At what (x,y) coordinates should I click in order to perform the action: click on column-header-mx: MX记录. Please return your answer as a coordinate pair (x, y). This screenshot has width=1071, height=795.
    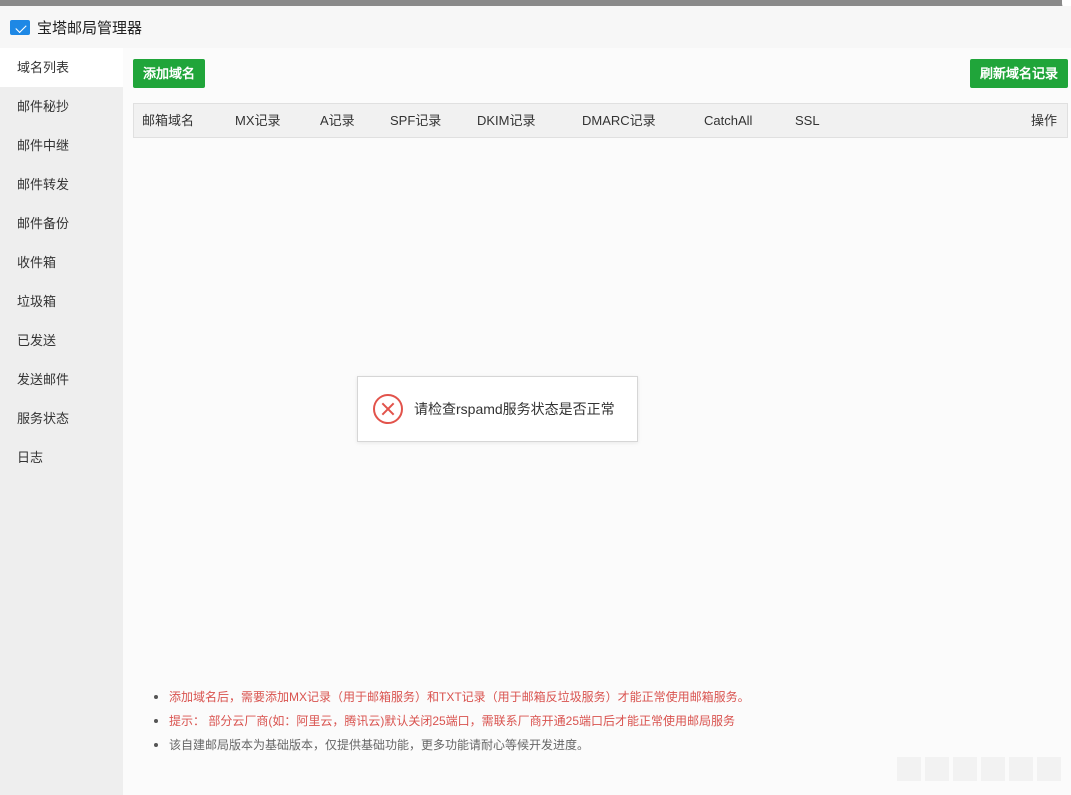
    Looking at the image, I should click on (258, 120).